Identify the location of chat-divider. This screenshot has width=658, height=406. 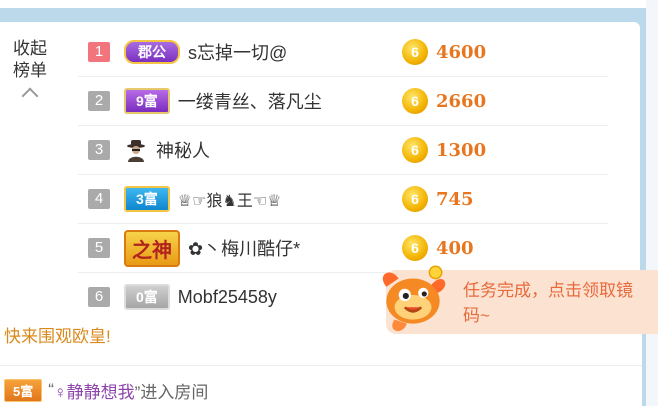
(321, 365).